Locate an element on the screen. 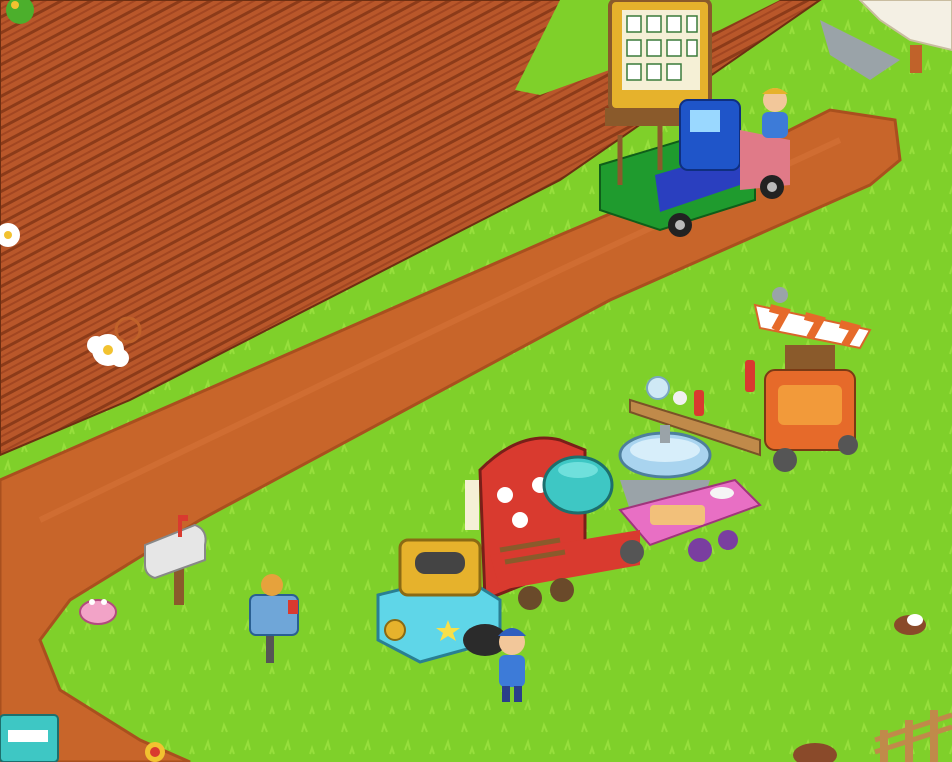 Image resolution: width=952 pixels, height=762 pixels. truck-driver is located at coordinates (775, 113).